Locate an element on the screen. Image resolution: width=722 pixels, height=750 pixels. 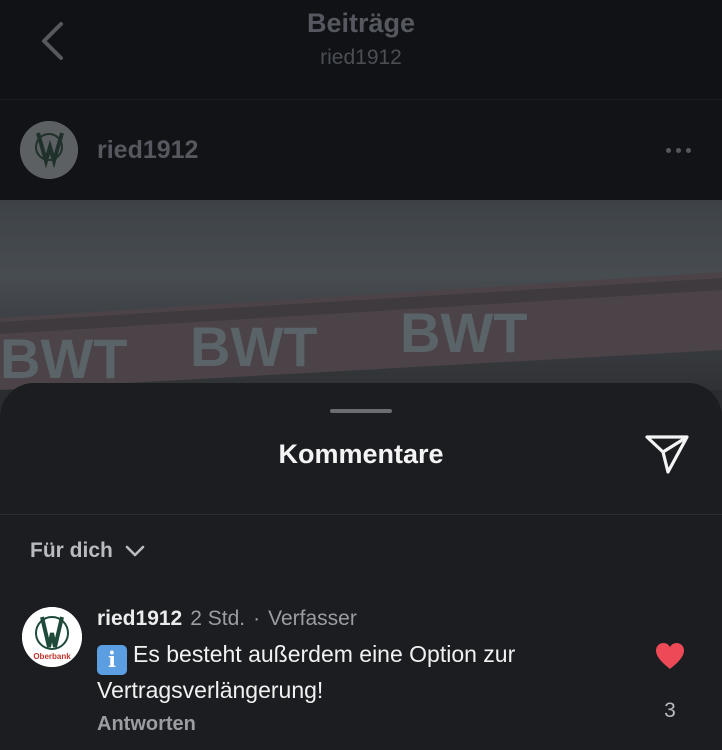
top-navigation-bar: Beiträge ried1912 is located at coordinates (361, 50).